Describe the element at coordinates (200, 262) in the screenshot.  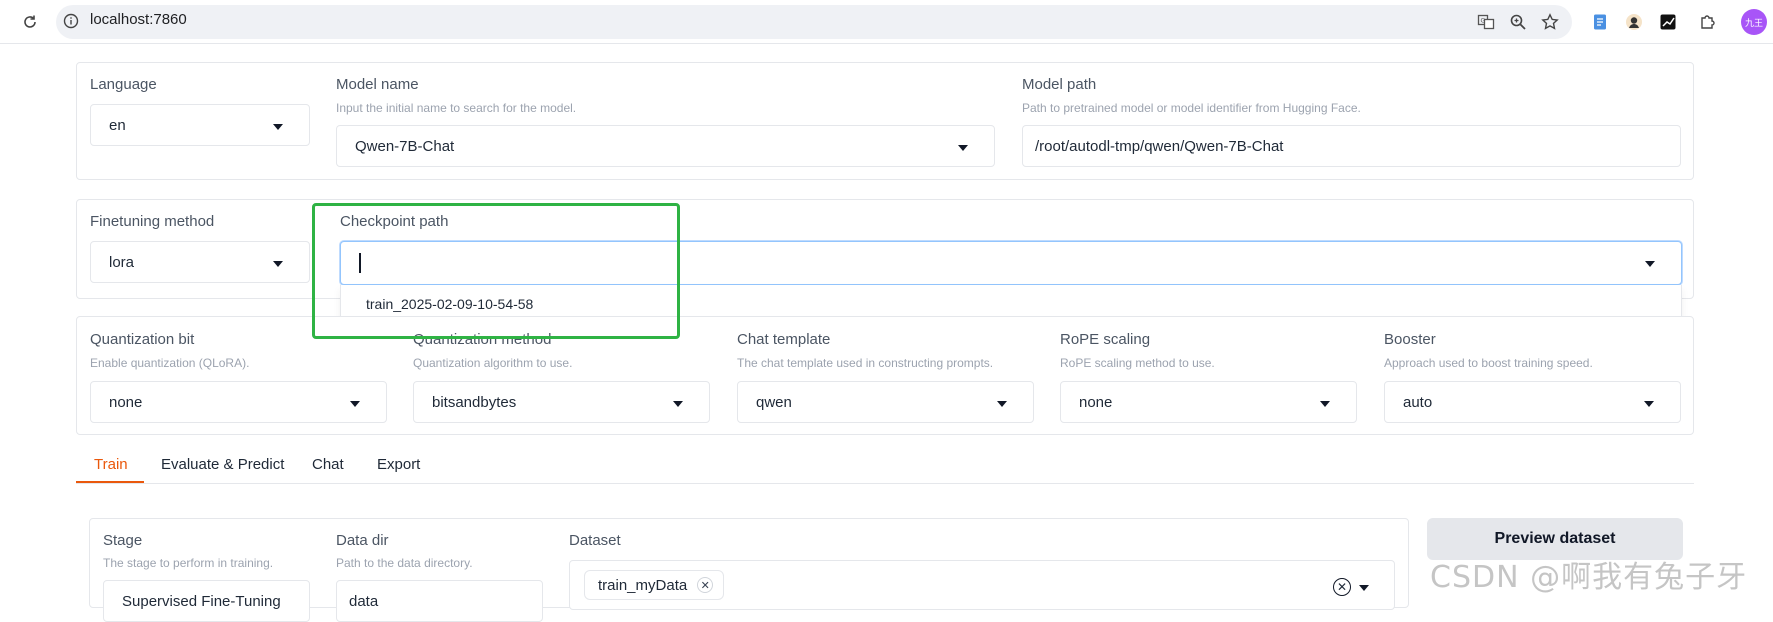
I see `finetuning-method-select: lora` at that location.